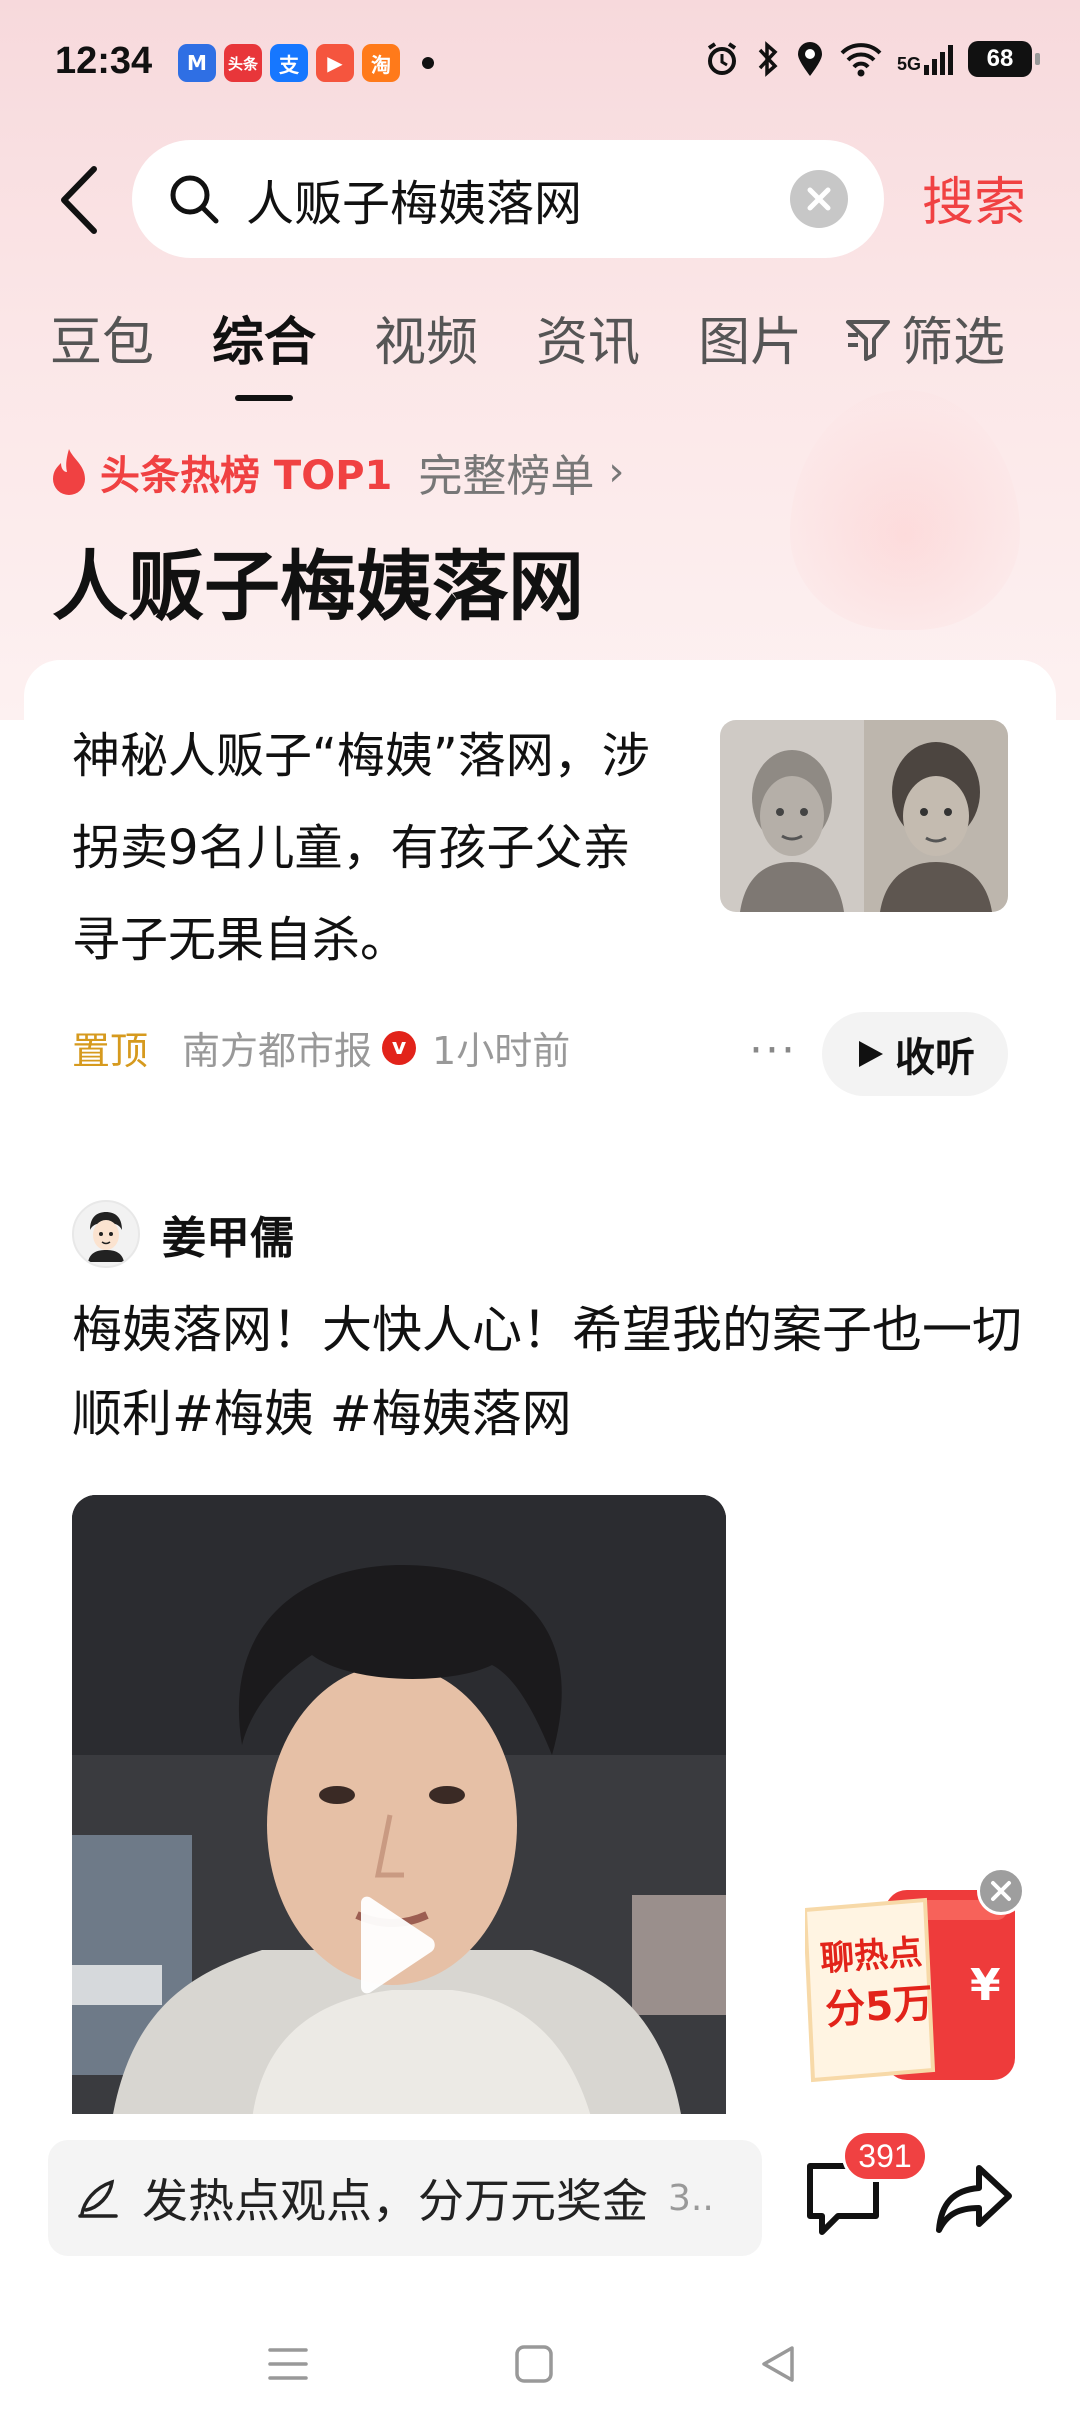 This screenshot has width=1080, height=2414. What do you see at coordinates (98, 2198) in the screenshot?
I see `pen-icon` at bounding box center [98, 2198].